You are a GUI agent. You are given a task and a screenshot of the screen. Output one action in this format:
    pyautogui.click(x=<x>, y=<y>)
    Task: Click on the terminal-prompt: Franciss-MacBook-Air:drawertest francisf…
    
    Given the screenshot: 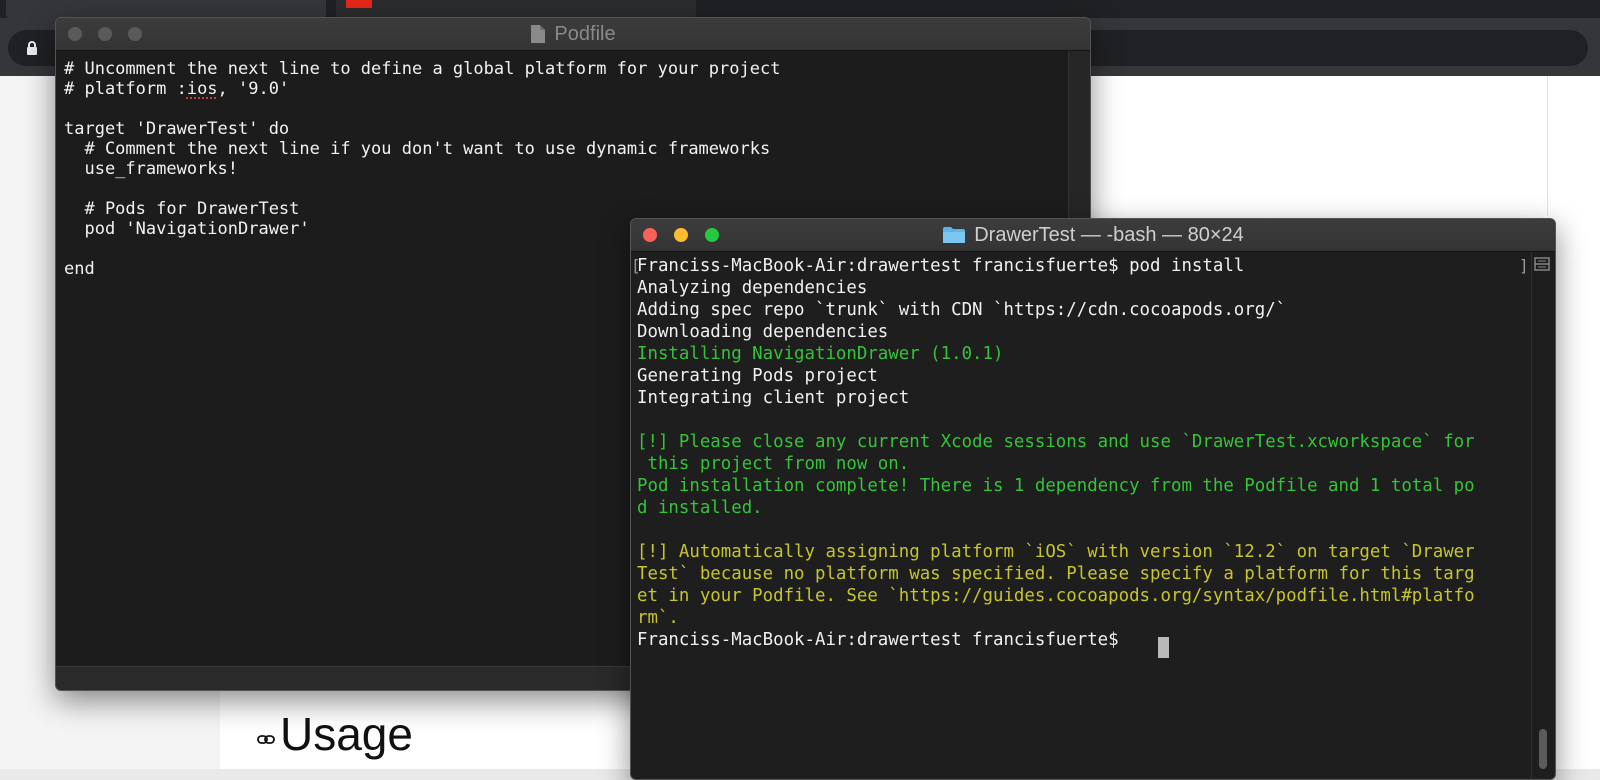 What is the action you would take?
    pyautogui.click(x=883, y=640)
    